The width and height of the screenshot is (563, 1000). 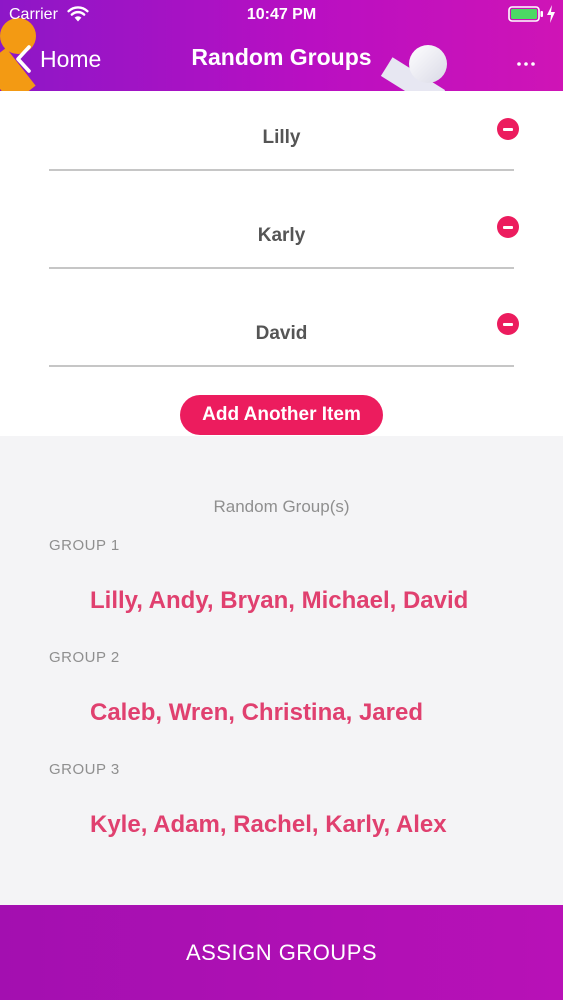 What do you see at coordinates (256, 712) in the screenshot?
I see `group-members: Caleb, Wren, Christina, Jared` at bounding box center [256, 712].